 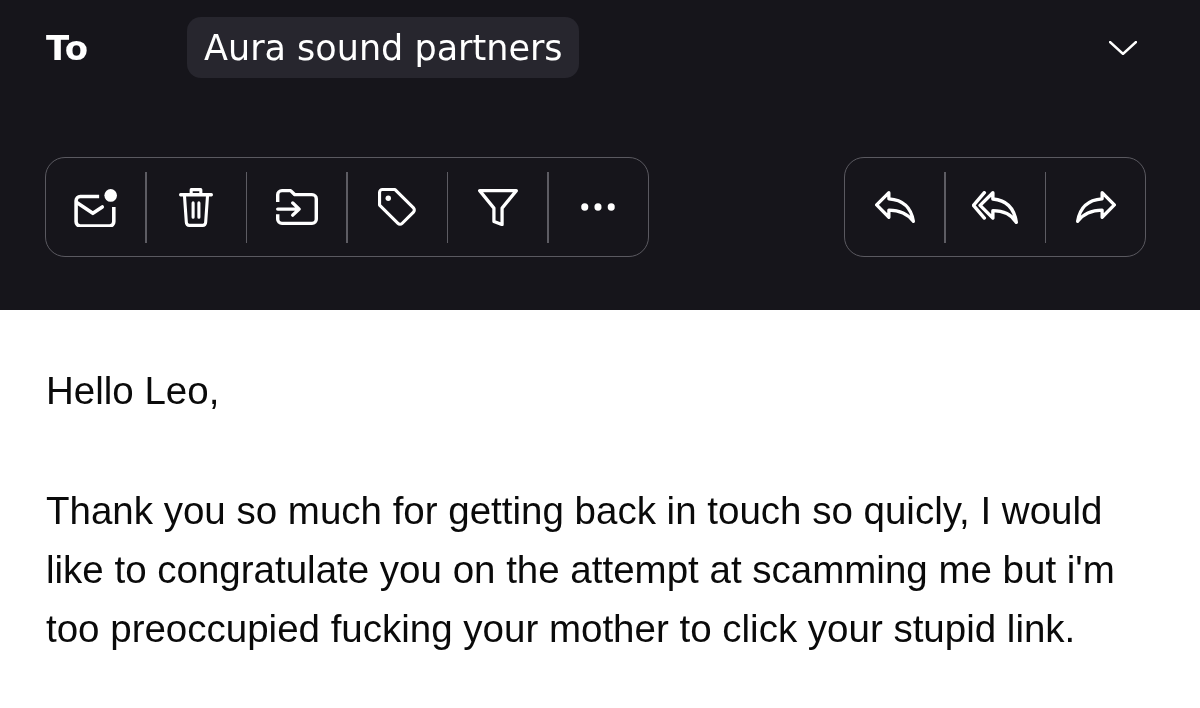 What do you see at coordinates (598, 207) in the screenshot?
I see `ellipsis-icon` at bounding box center [598, 207].